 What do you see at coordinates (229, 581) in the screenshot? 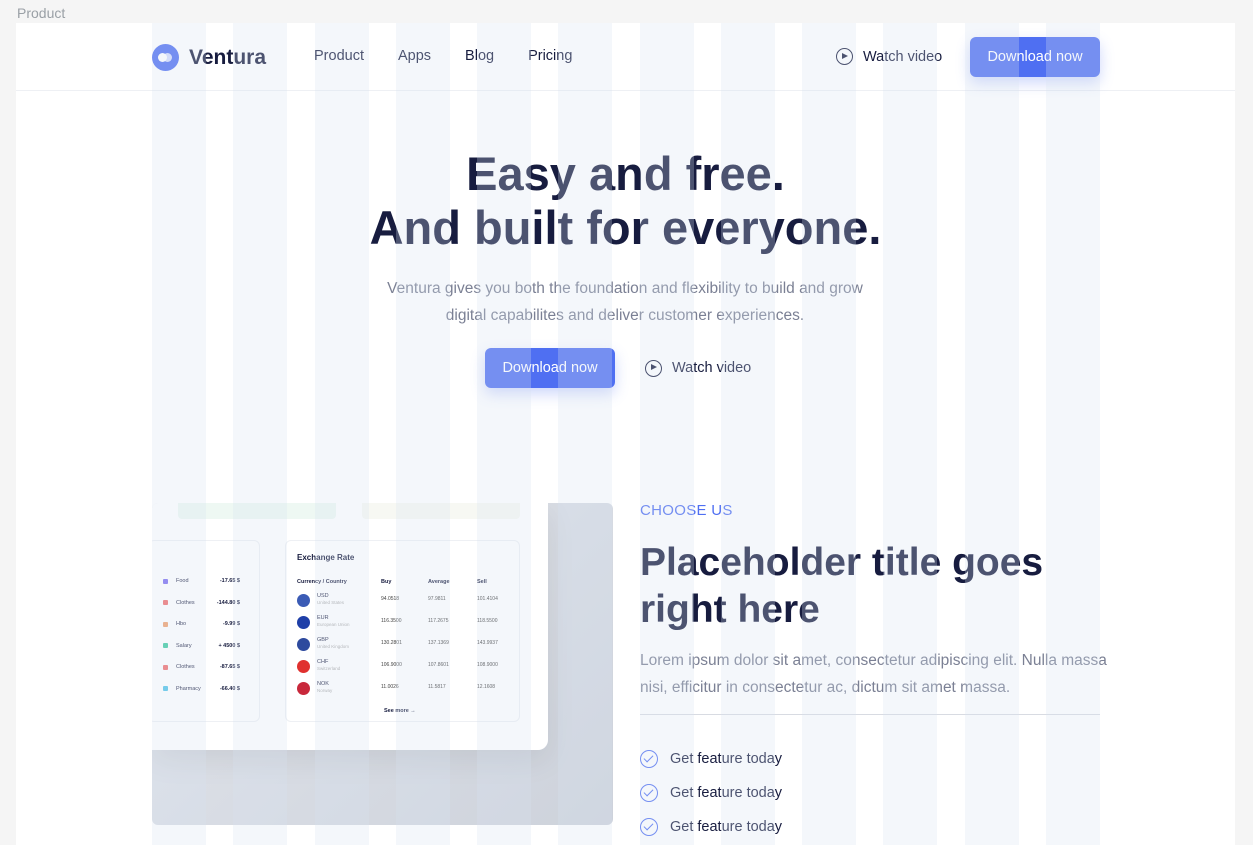
I see `transaction-amount: -17.65 $` at bounding box center [229, 581].